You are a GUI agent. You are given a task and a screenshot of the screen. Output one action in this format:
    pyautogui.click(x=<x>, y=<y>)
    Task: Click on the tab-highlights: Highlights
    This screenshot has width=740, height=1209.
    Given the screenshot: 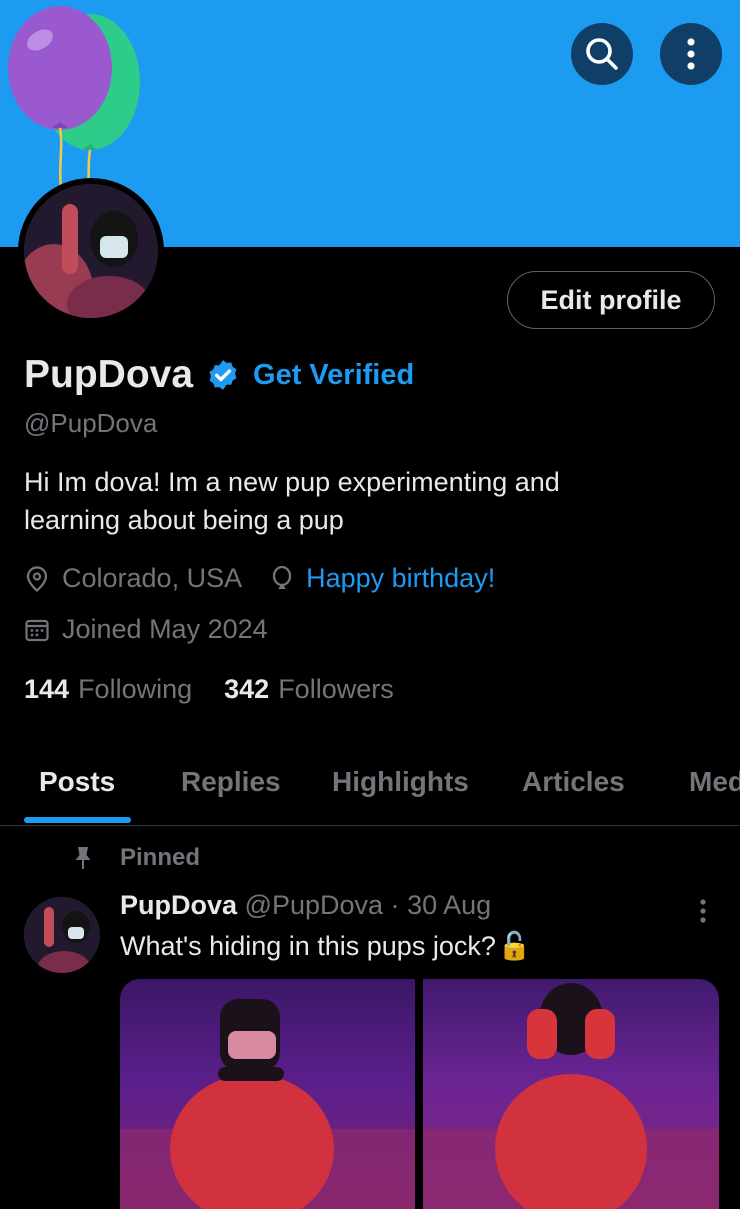 What is the action you would take?
    pyautogui.click(x=400, y=782)
    